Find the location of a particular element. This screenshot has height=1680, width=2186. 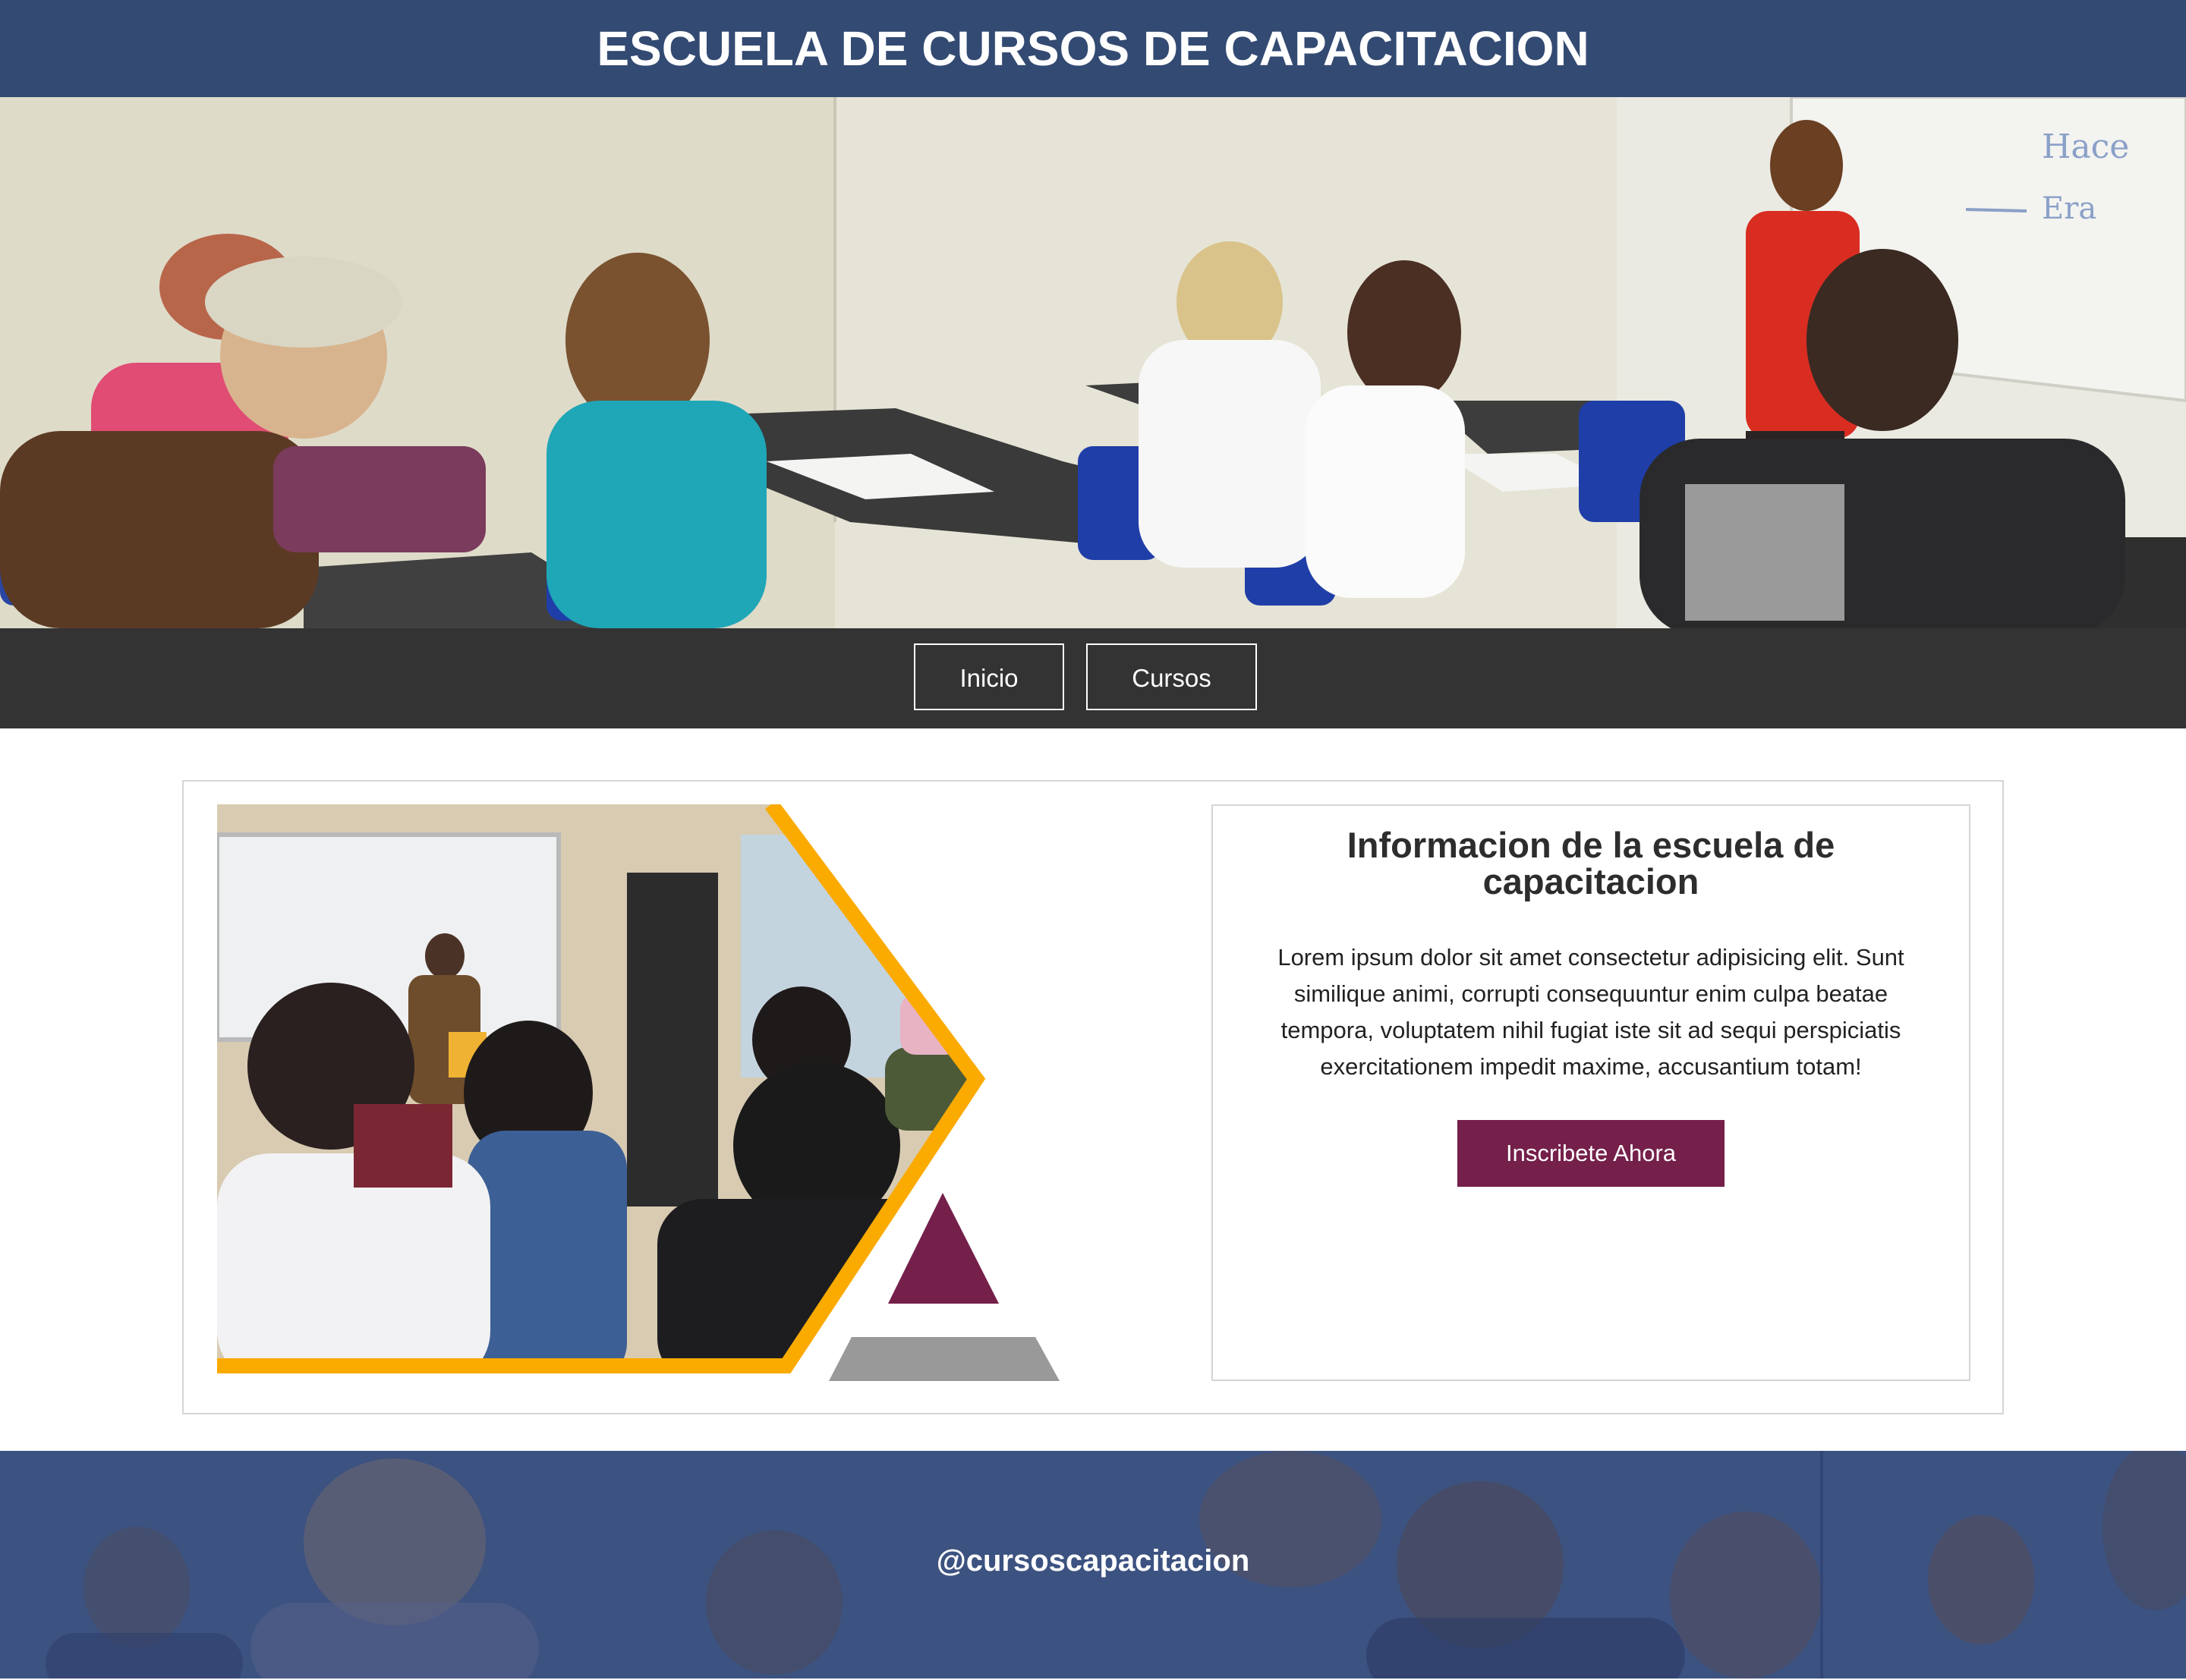

site-footer: @cursoscapacitacion is located at coordinates (1093, 1564).